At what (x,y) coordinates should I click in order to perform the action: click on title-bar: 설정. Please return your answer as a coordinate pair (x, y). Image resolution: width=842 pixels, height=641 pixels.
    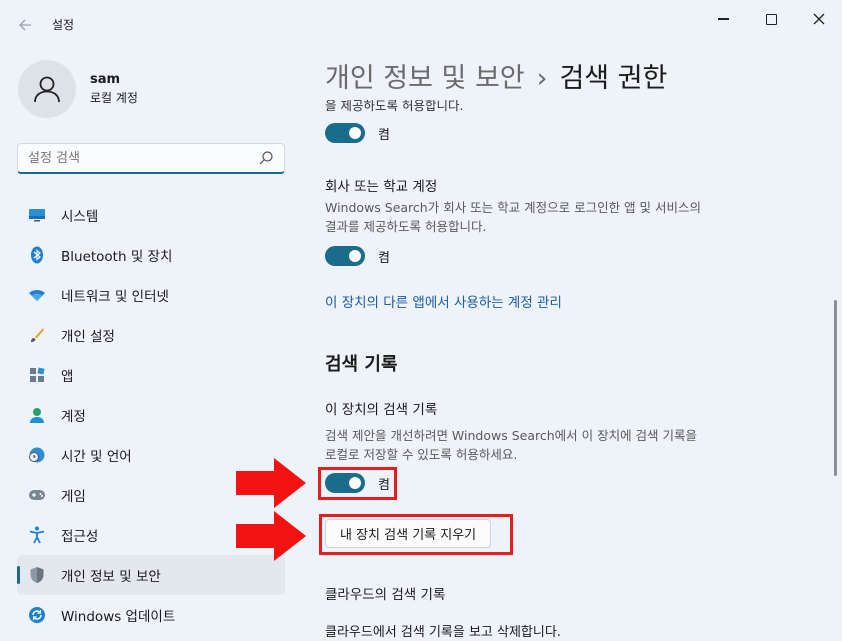
    Looking at the image, I should click on (421, 24).